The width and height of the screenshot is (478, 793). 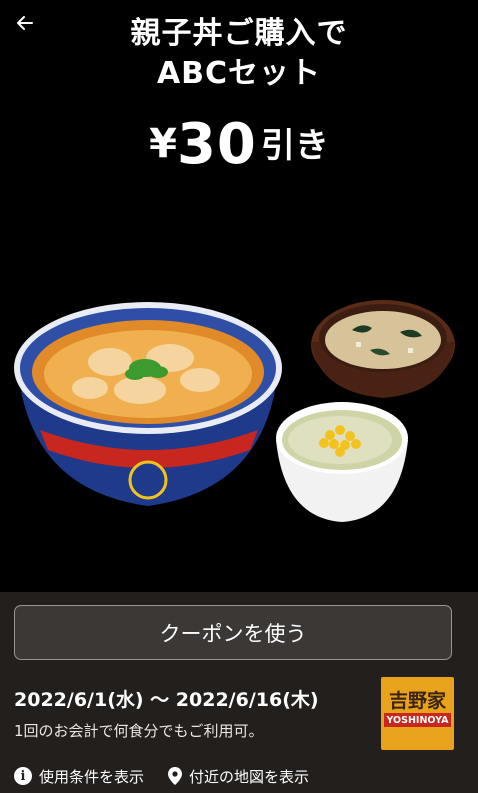 I want to click on footer-links: i 使用条件を表示 付近の地図を表示, so click(x=244, y=776).